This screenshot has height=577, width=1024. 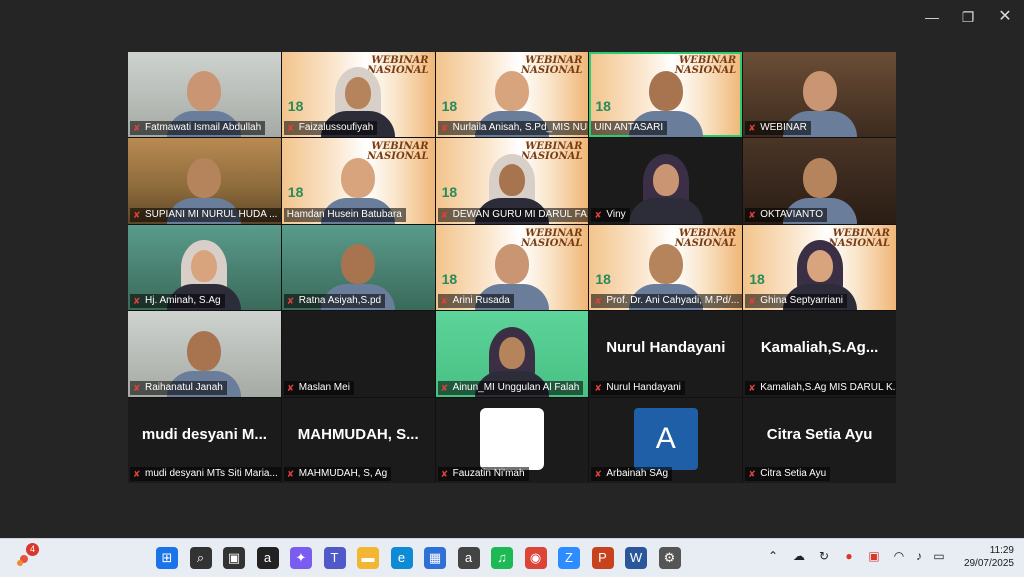 What do you see at coordinates (636, 558) in the screenshot?
I see `word-icon: W` at bounding box center [636, 558].